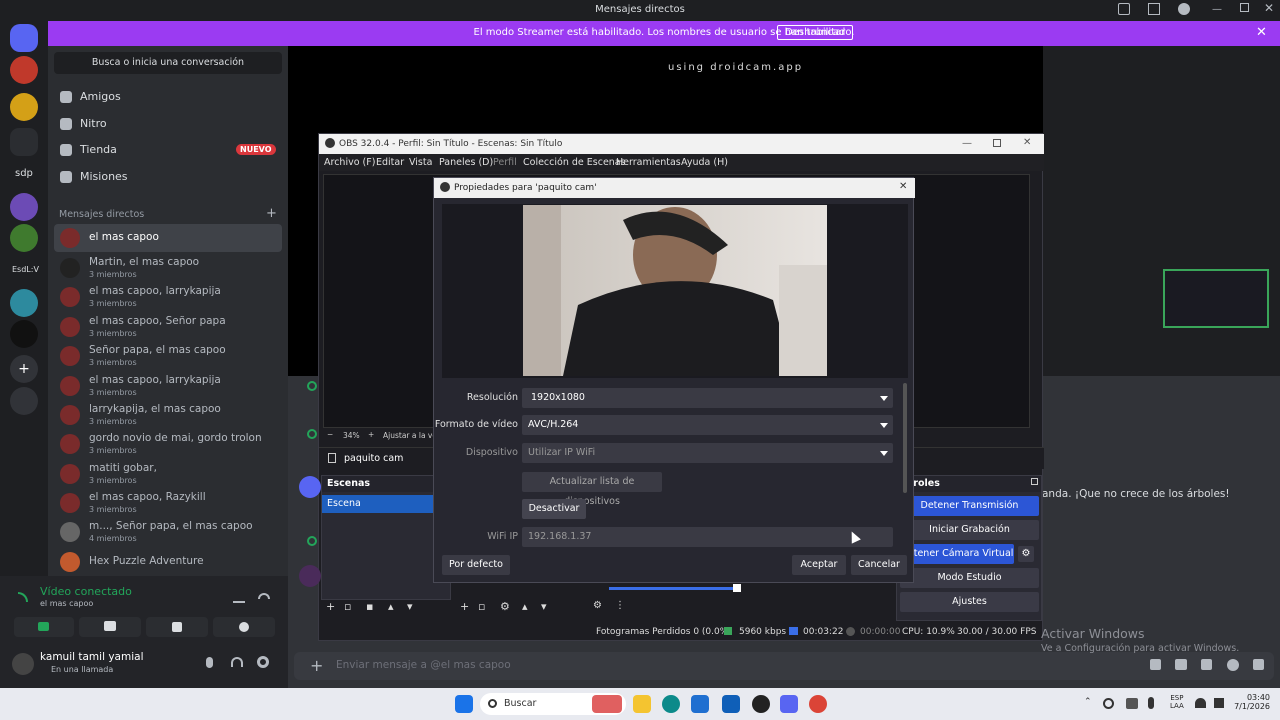 This screenshot has height=720, width=1280. I want to click on gift-icon, so click(1155, 664).